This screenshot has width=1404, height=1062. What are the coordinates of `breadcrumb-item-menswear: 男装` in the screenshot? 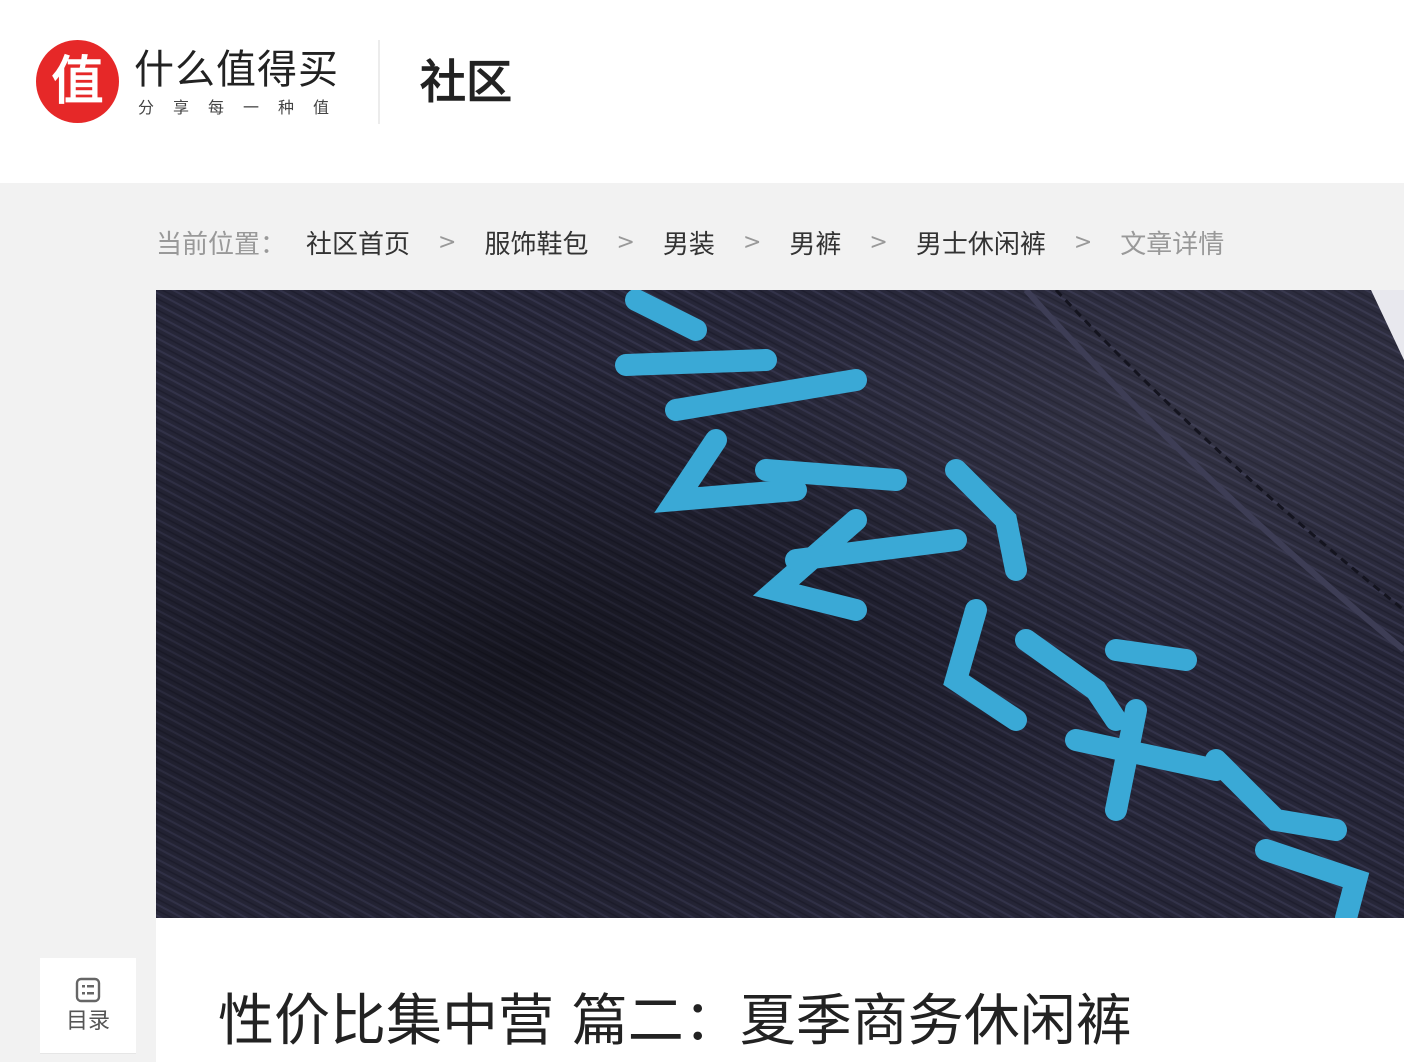 It's located at (689, 242).